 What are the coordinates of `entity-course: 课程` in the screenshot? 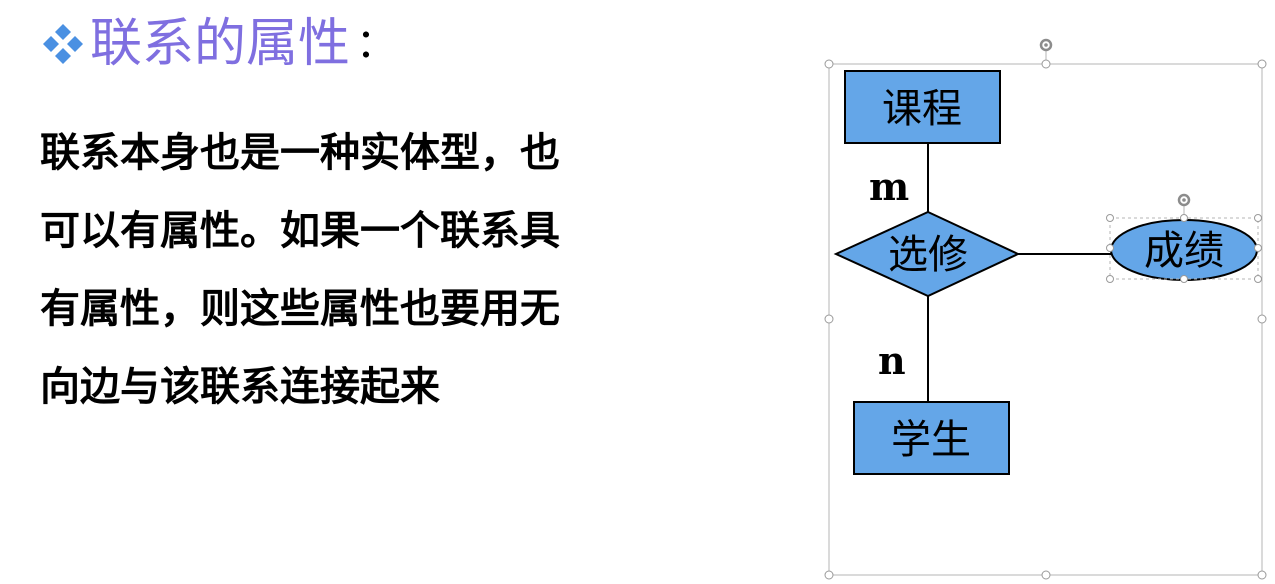 It's located at (922, 107).